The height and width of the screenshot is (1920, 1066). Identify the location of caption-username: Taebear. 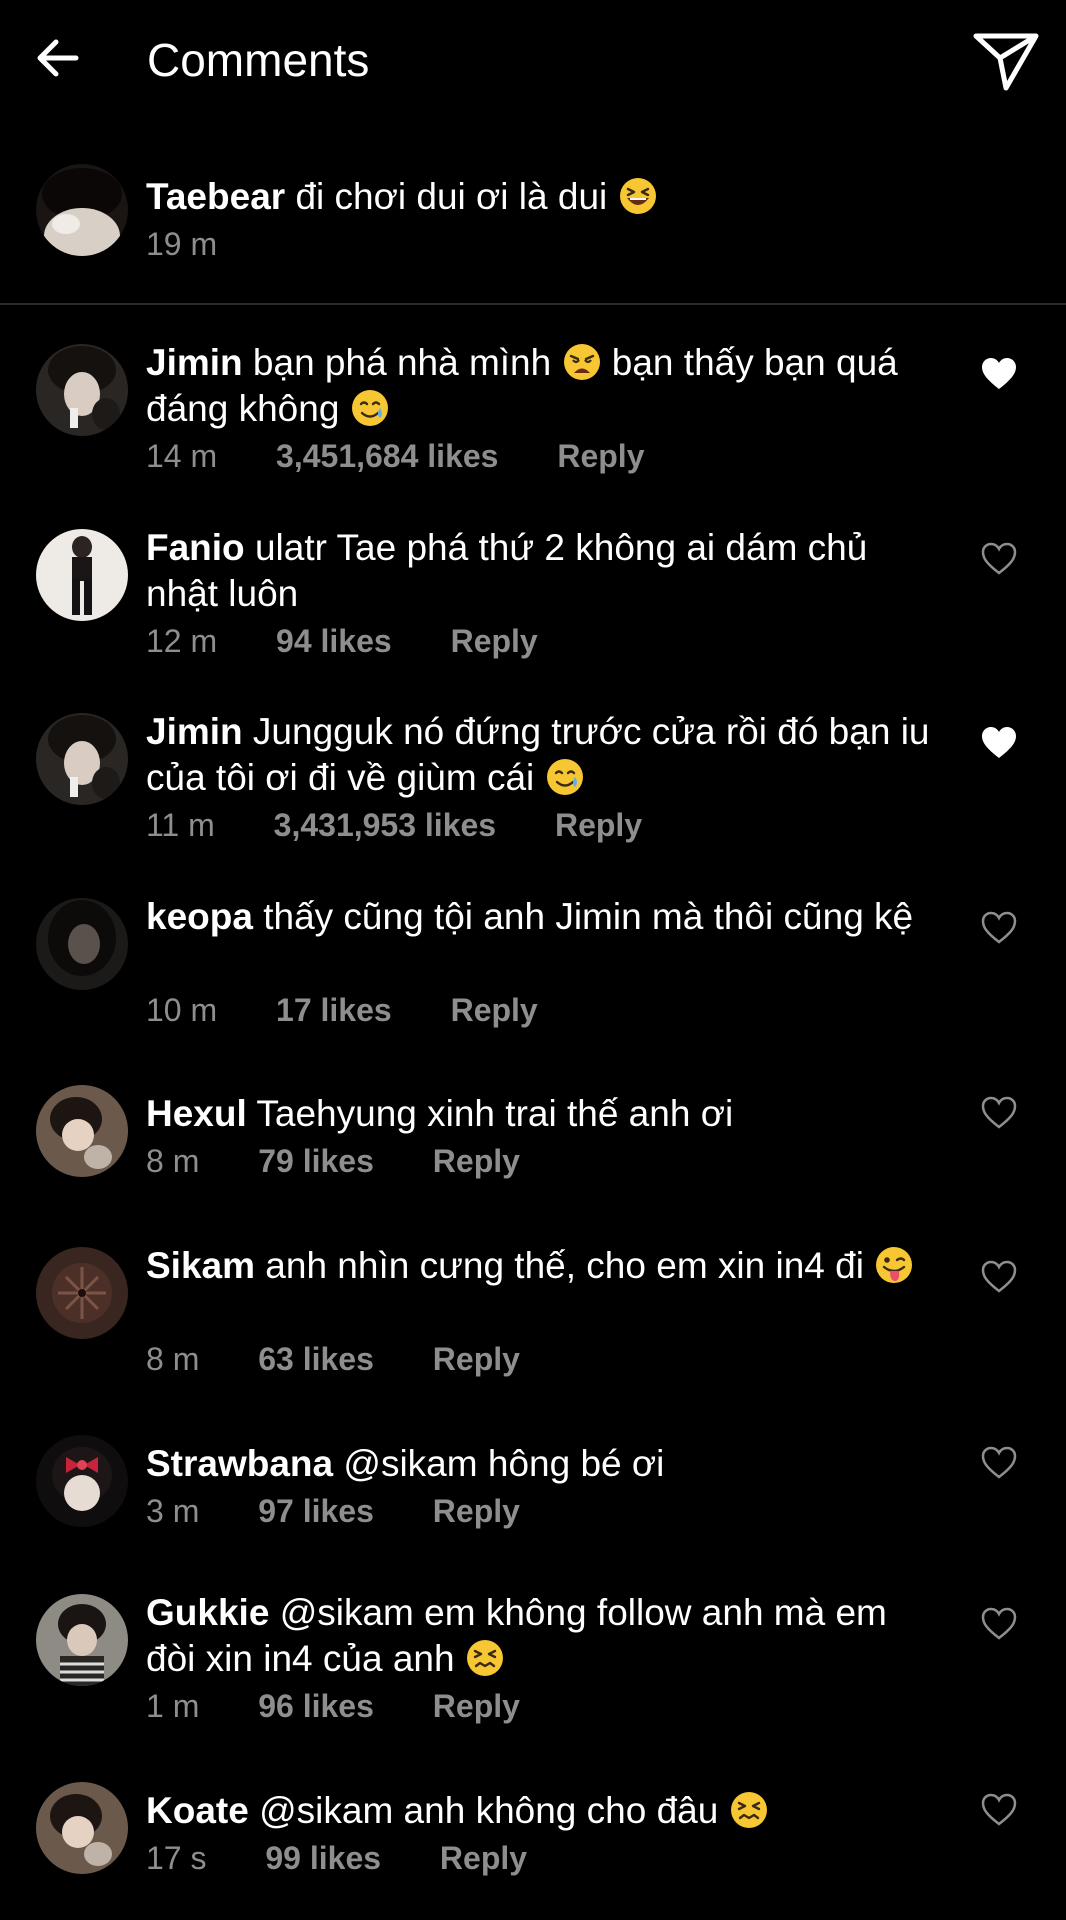
(215, 196).